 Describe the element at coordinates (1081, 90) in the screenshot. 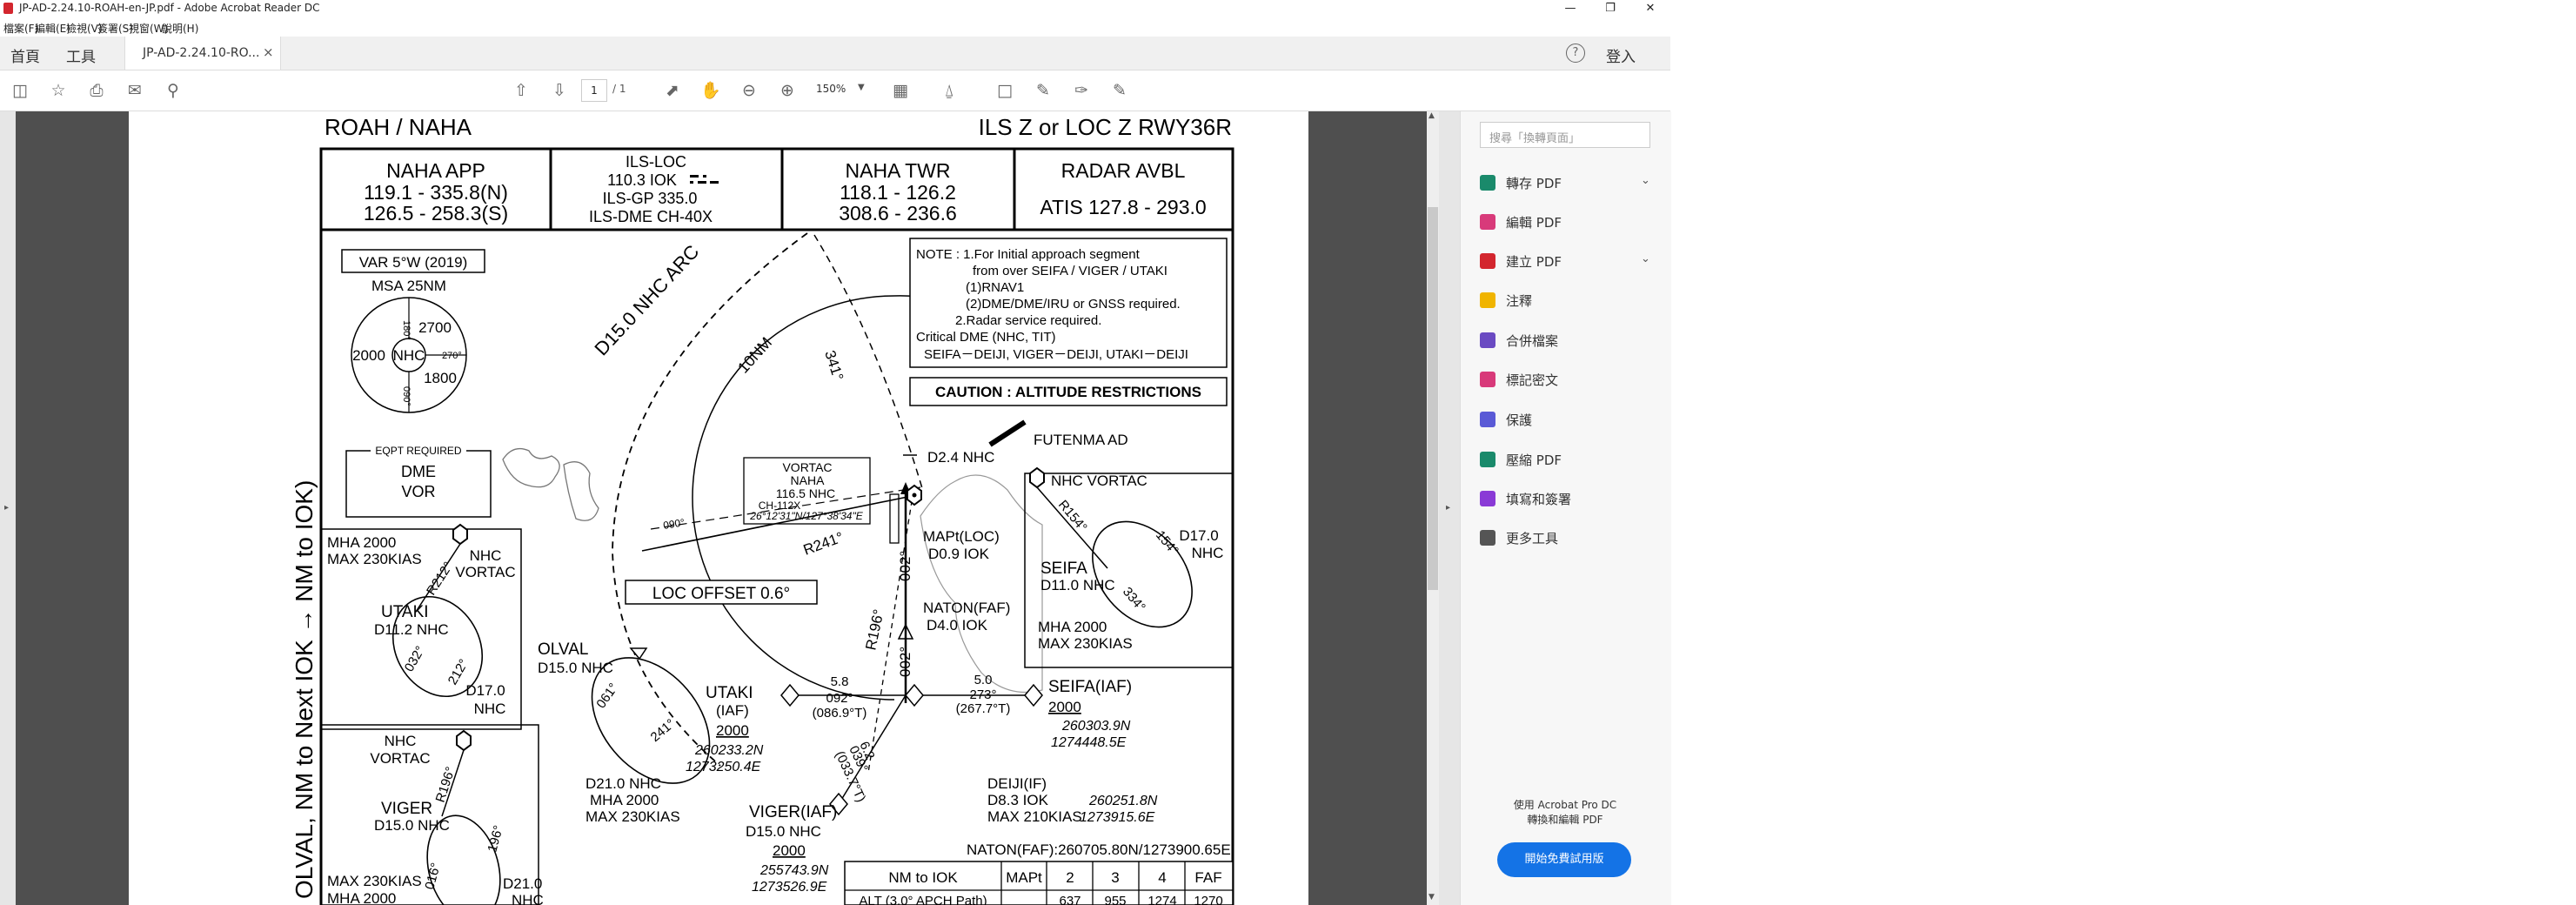

I see `draw-icon: ✑` at that location.